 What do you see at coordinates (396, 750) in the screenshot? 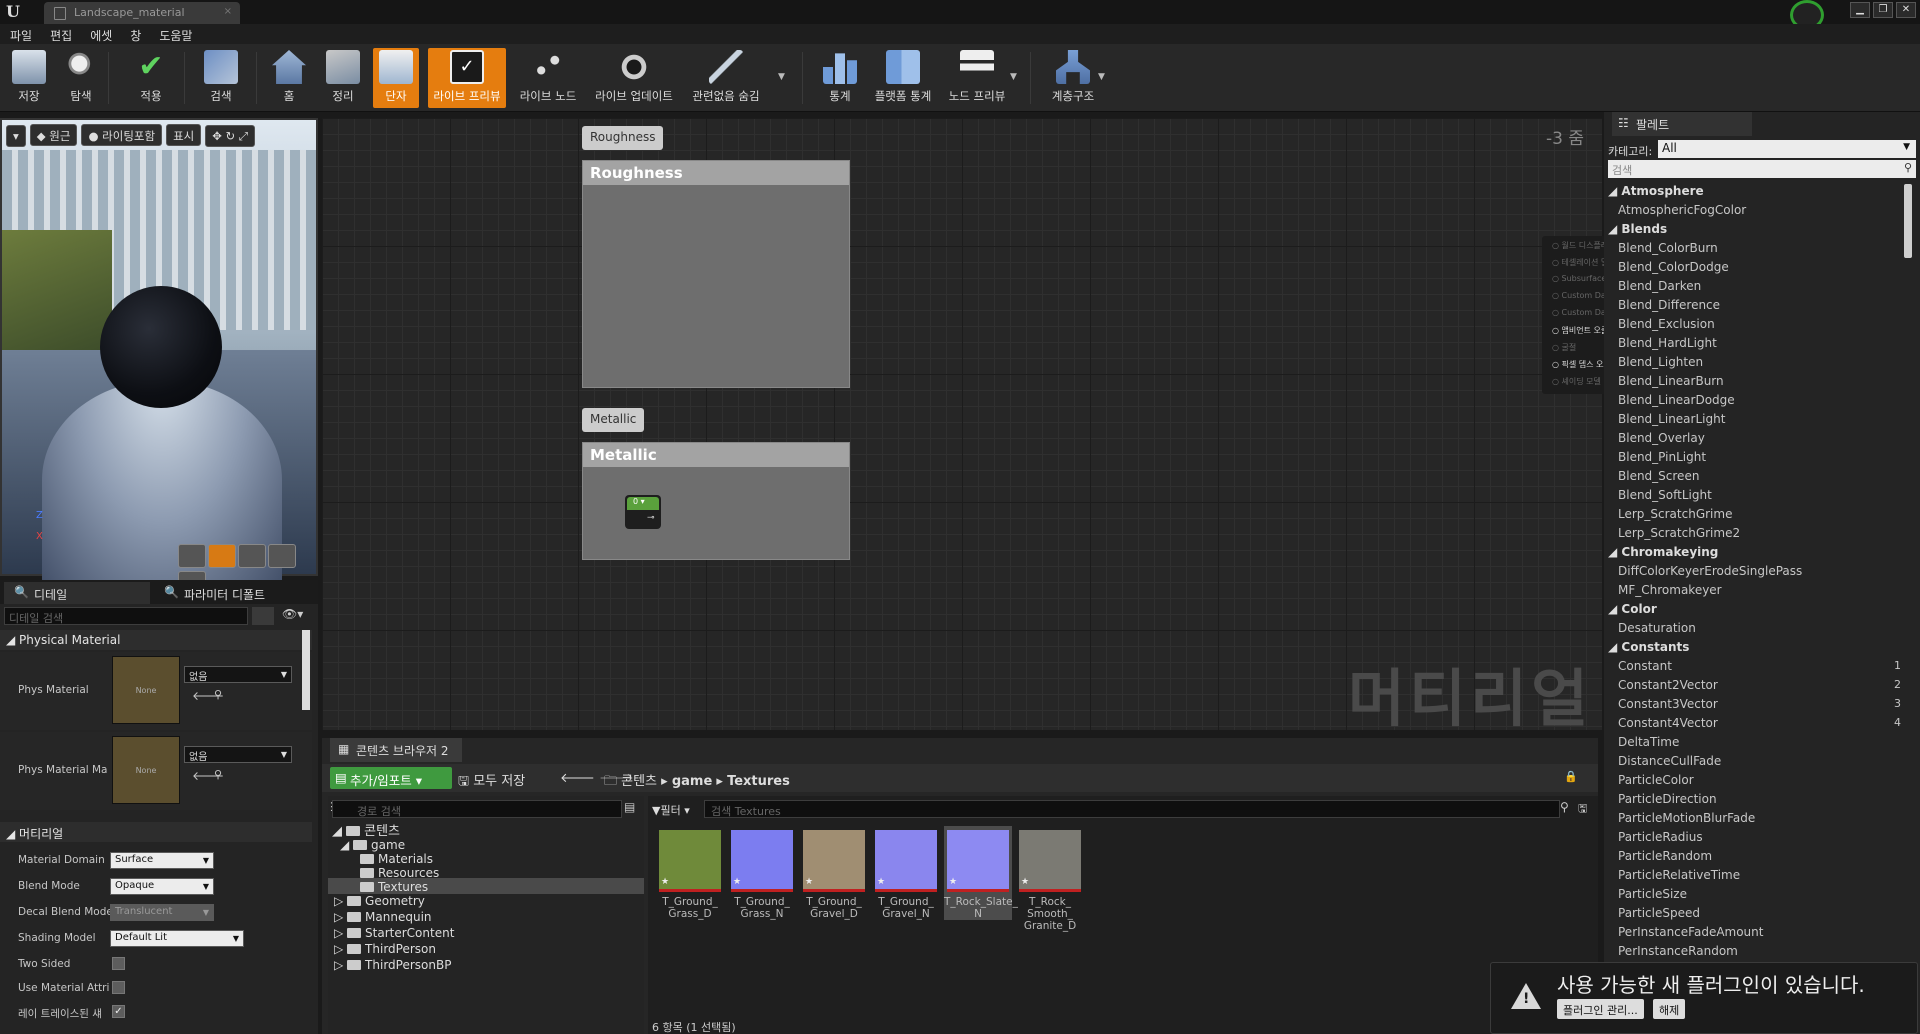
I see `content-browser-tab: ▦ 콘텐츠 브라우저 2` at bounding box center [396, 750].